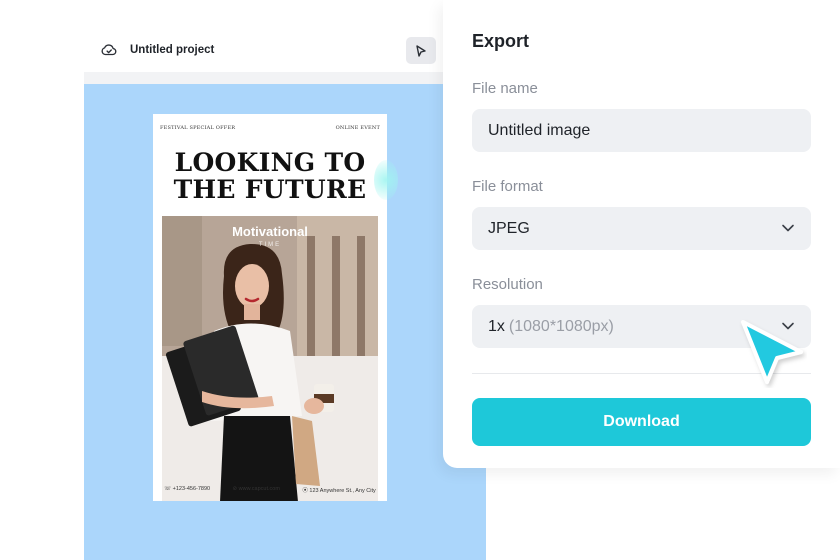 The image size is (840, 560). Describe the element at coordinates (386, 180) in the screenshot. I see `selection-glow` at that location.